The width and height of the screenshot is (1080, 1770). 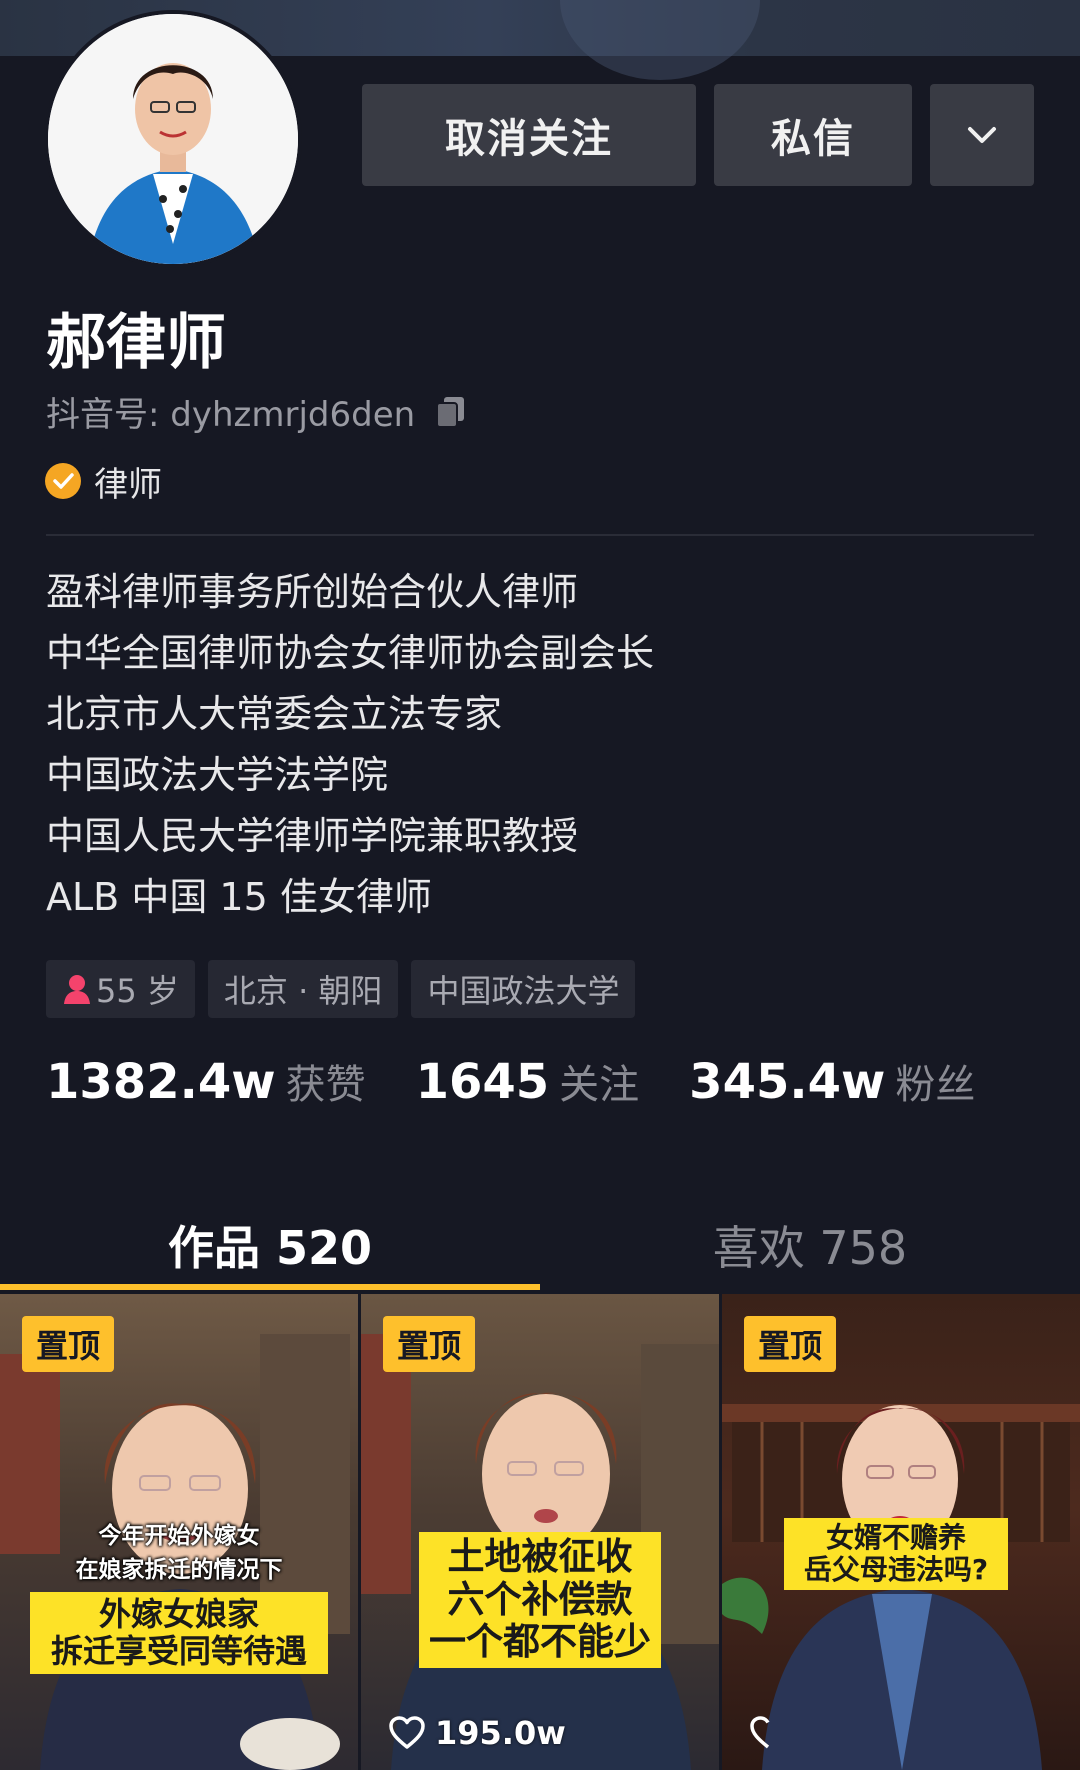 What do you see at coordinates (77, 989) in the screenshot?
I see `female-icon` at bounding box center [77, 989].